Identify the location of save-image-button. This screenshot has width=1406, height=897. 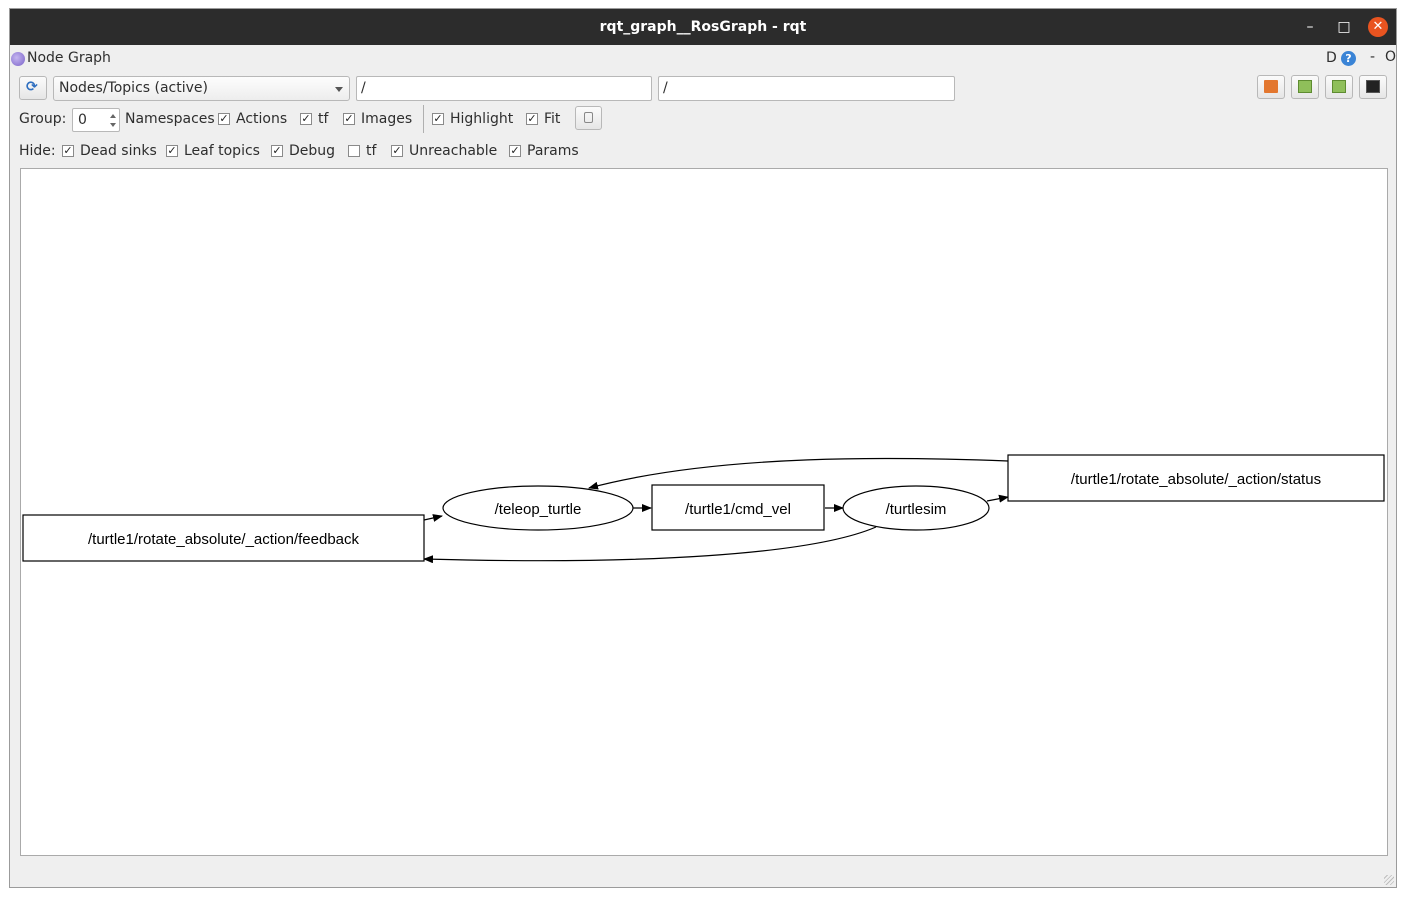
(1339, 87).